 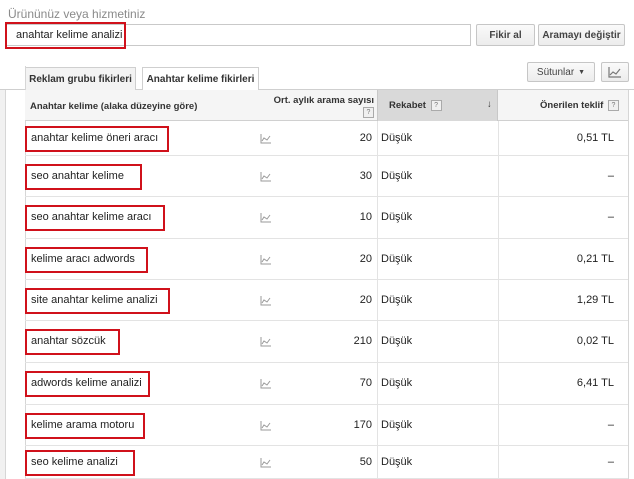 What do you see at coordinates (94, 300) in the screenshot?
I see `keyword-cell: site anahtar kelime analizi` at bounding box center [94, 300].